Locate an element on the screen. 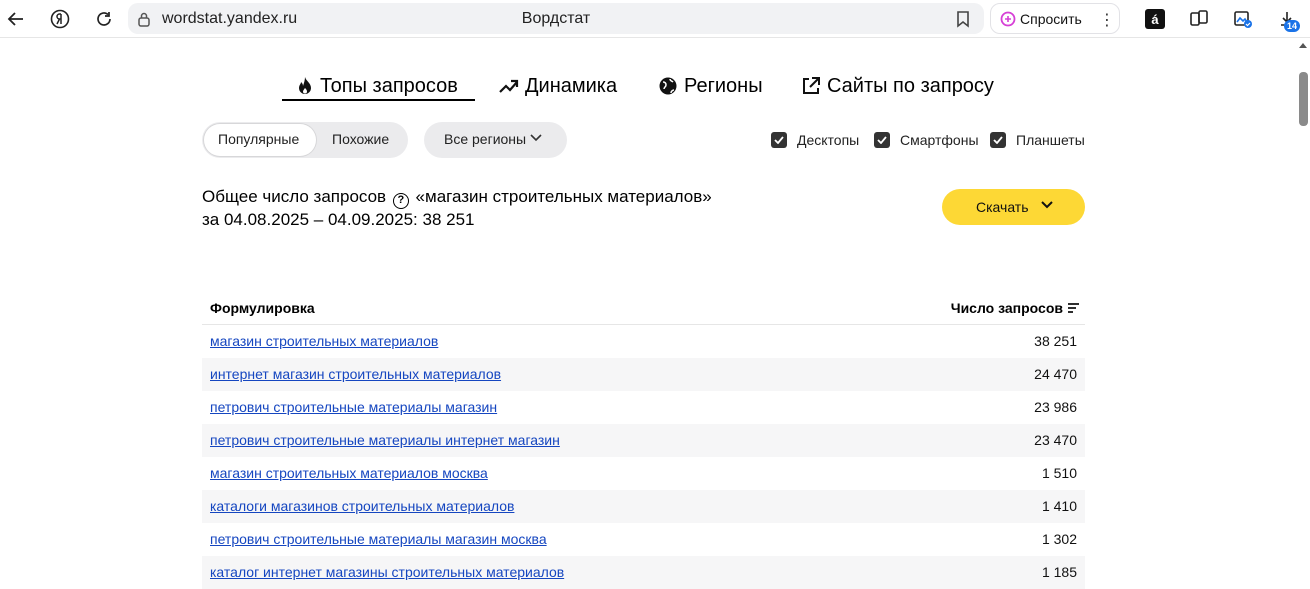 The height and width of the screenshot is (589, 1310). extension-image is located at coordinates (1243, 19).